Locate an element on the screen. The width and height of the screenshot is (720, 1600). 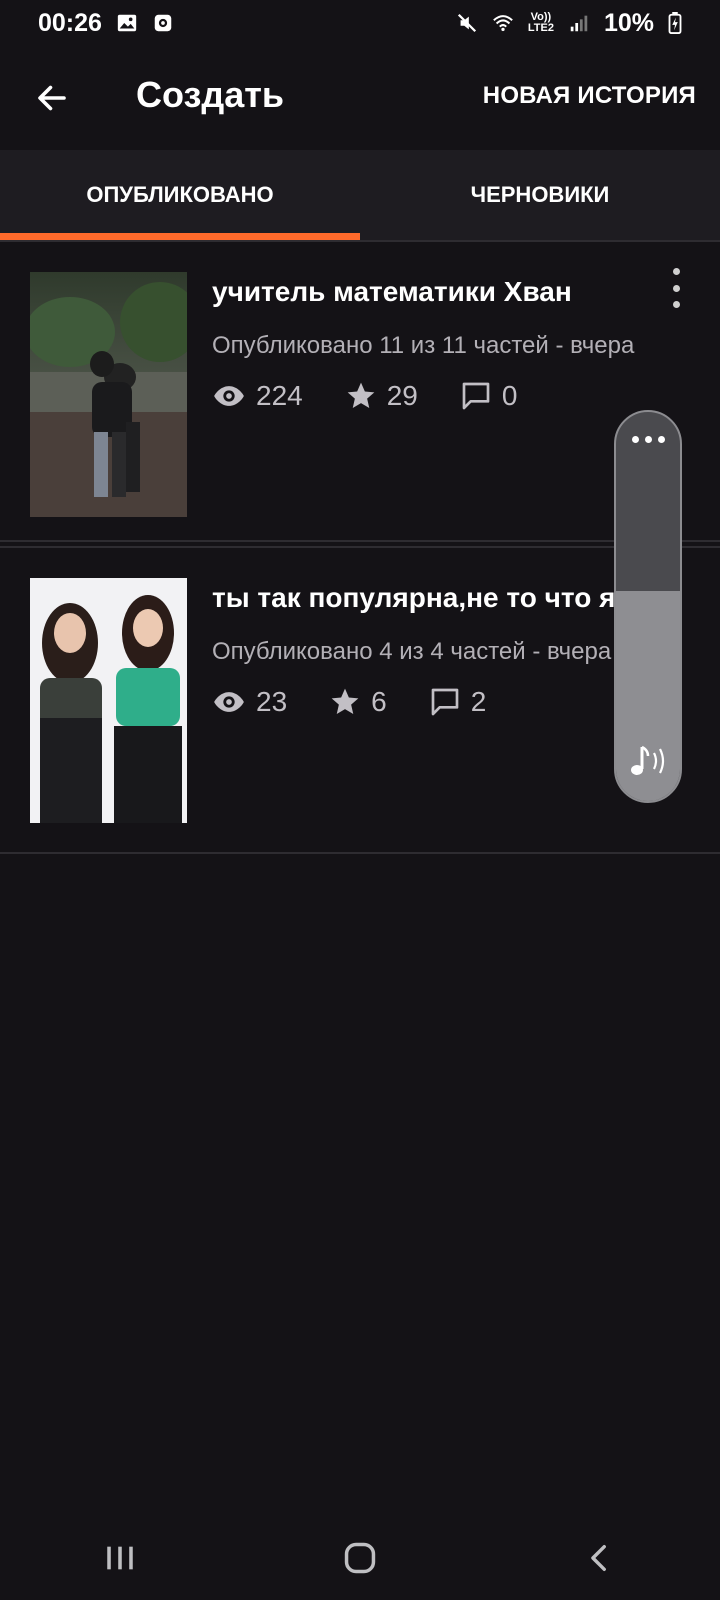
tab-published: ОПУБЛИКОВАНО is located at coordinates (180, 195).